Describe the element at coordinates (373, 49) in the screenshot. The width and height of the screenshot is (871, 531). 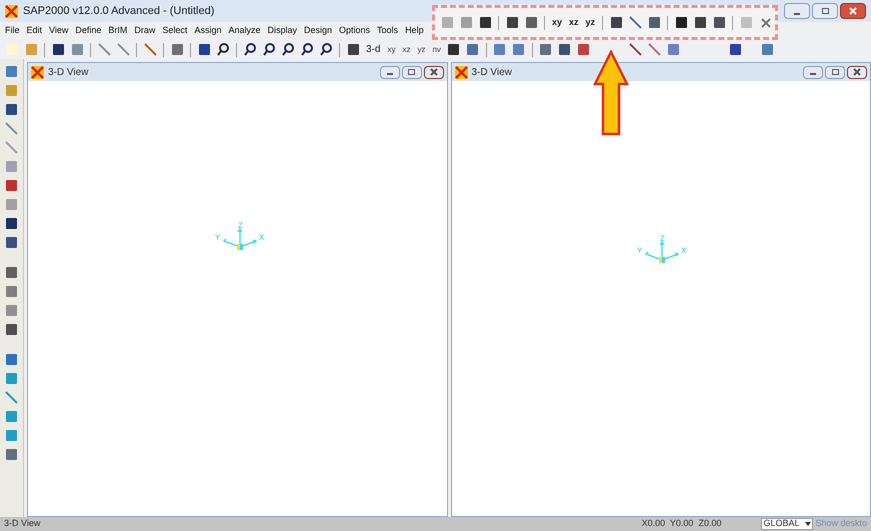
I see `view-button: 3-d` at that location.